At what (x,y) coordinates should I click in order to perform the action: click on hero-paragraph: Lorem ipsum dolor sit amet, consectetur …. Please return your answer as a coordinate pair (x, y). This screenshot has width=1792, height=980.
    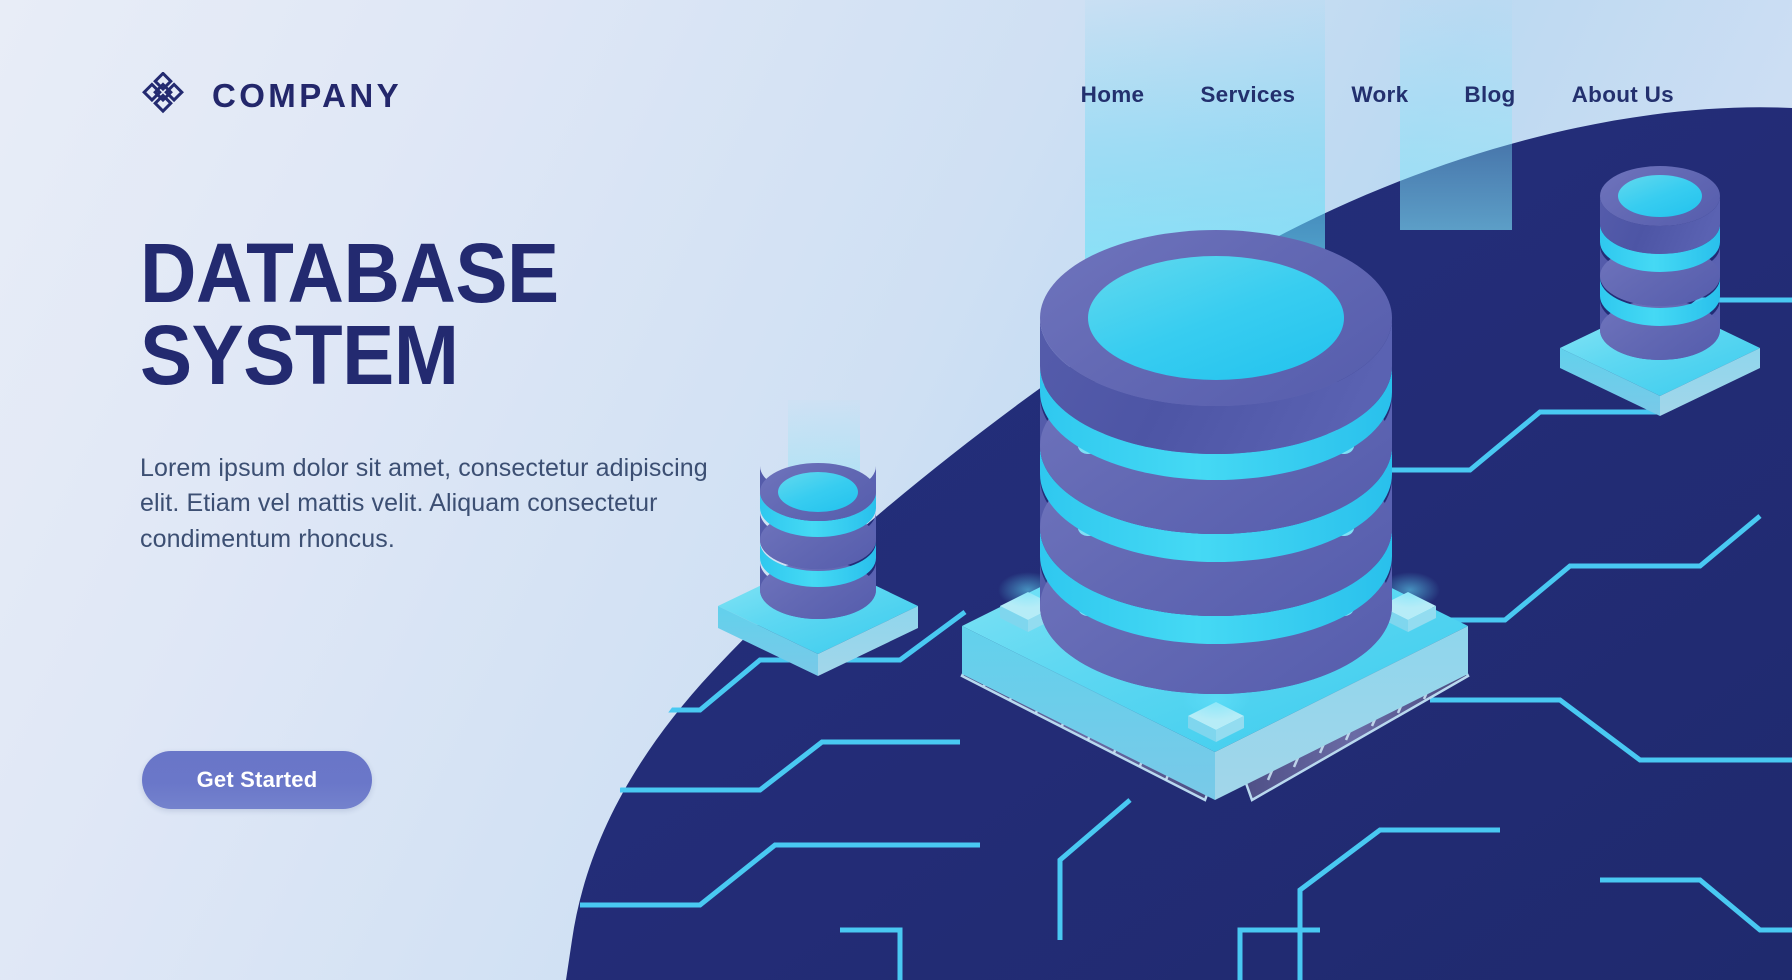
    Looking at the image, I should click on (424, 503).